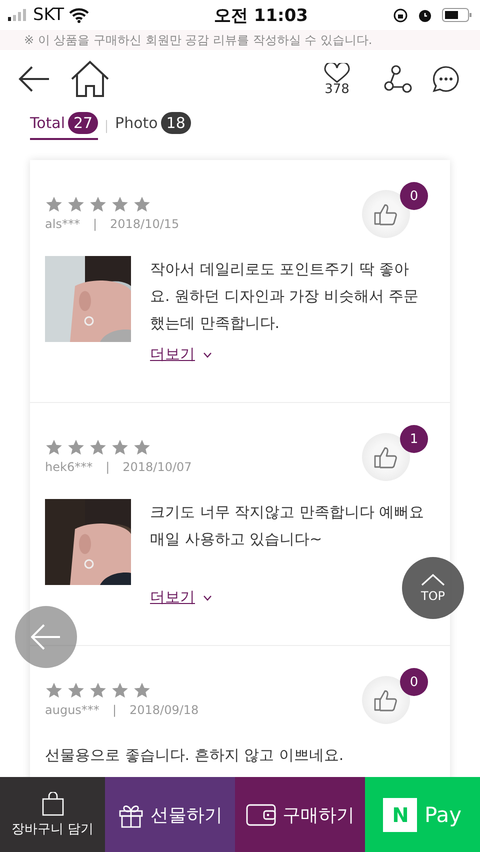 The width and height of the screenshot is (480, 852). What do you see at coordinates (261, 15) in the screenshot?
I see `clock-time: 오전 11:03` at bounding box center [261, 15].